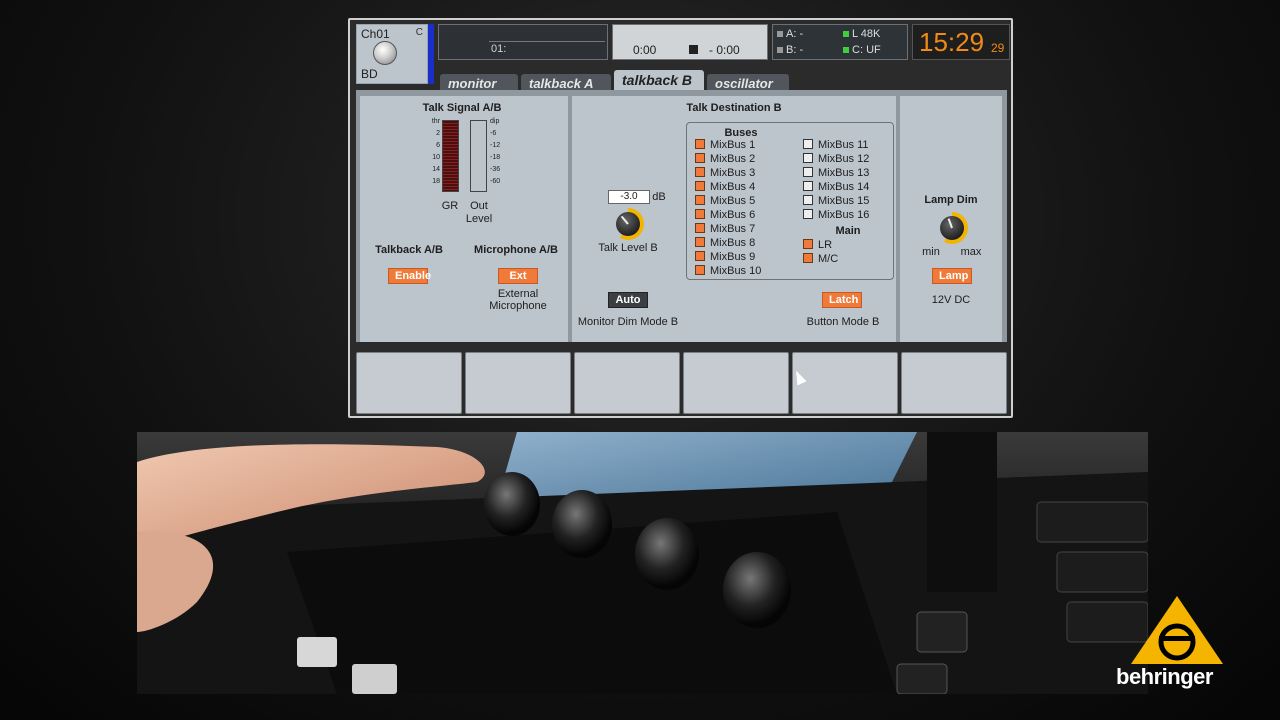 The width and height of the screenshot is (1280, 720). I want to click on gr-scale-tick: 2, so click(438, 133).